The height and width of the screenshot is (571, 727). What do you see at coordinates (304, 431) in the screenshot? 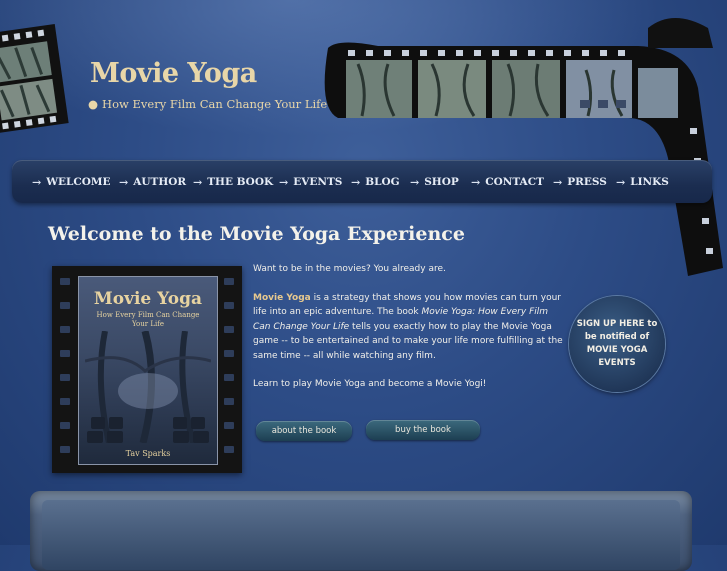
I see `about-the-book-button: about the book` at bounding box center [304, 431].